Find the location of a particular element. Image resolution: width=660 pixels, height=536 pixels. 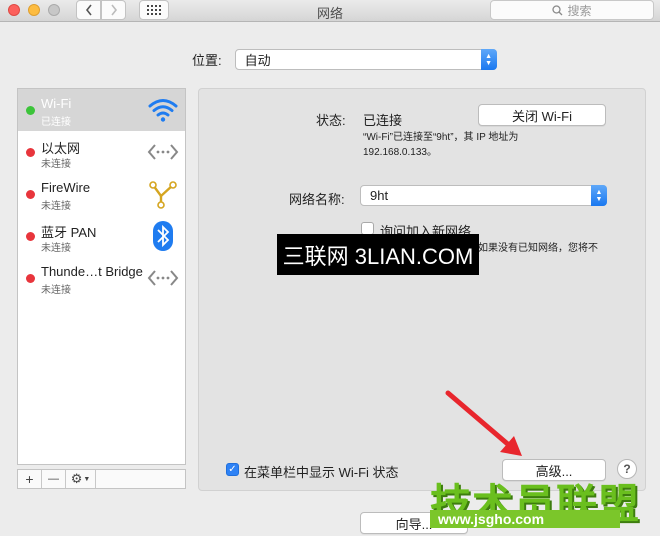

status-value: 已连接 is located at coordinates (383, 120).